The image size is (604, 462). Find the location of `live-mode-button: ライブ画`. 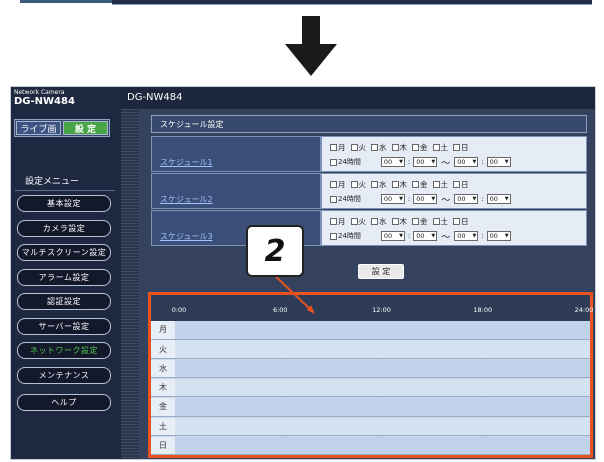

live-mode-button: ライブ画 is located at coordinates (38, 128).